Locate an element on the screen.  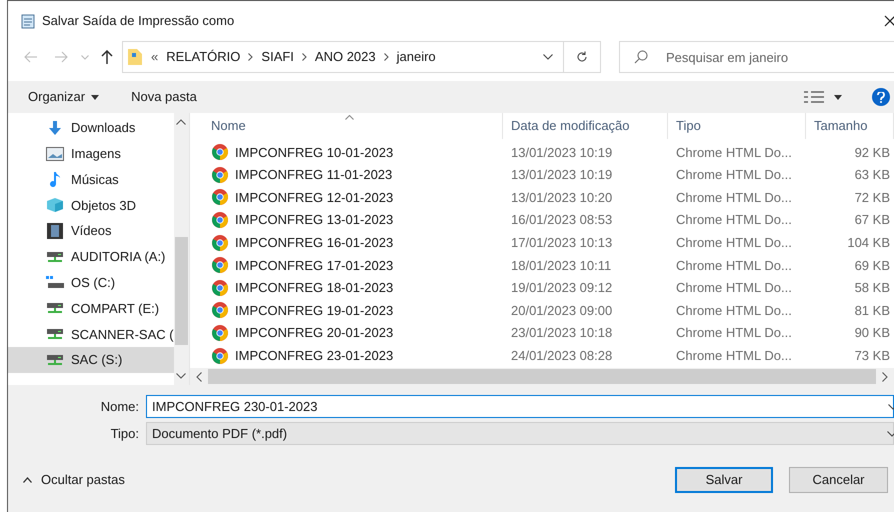
breadcrumb-item: ANO 2023 is located at coordinates (345, 57).